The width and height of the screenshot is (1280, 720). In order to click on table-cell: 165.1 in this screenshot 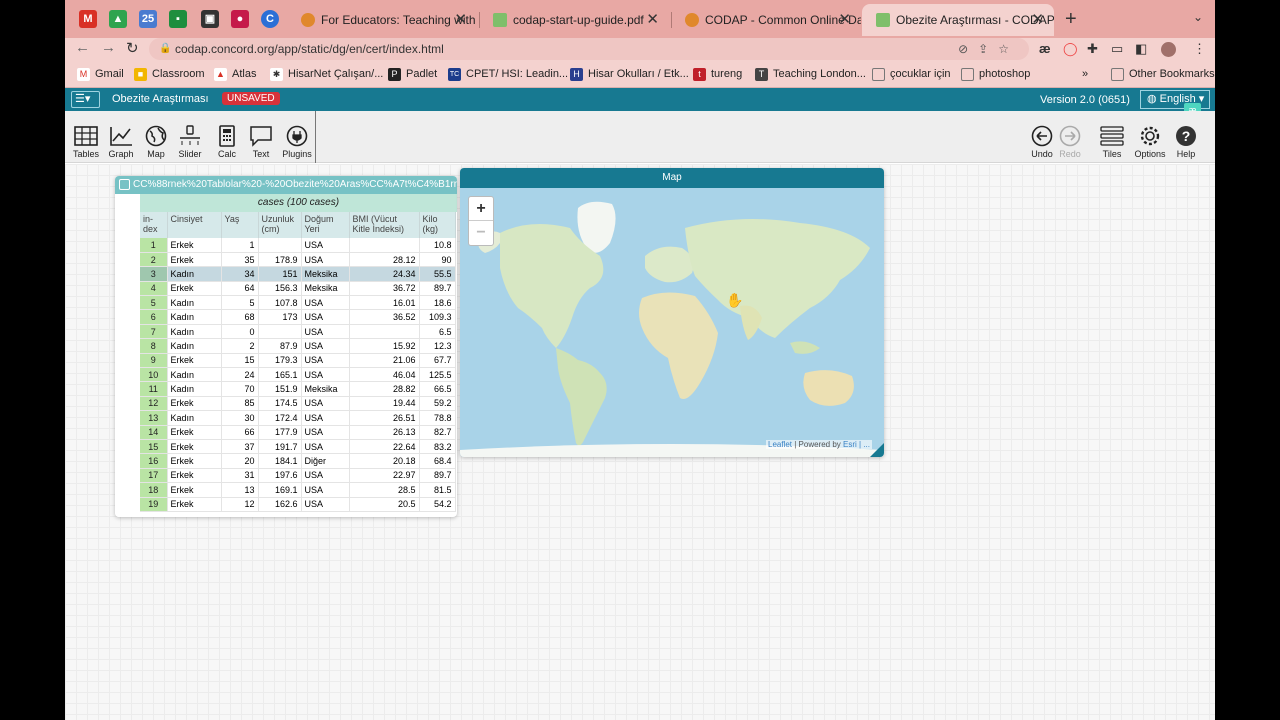, I will do `click(280, 375)`.